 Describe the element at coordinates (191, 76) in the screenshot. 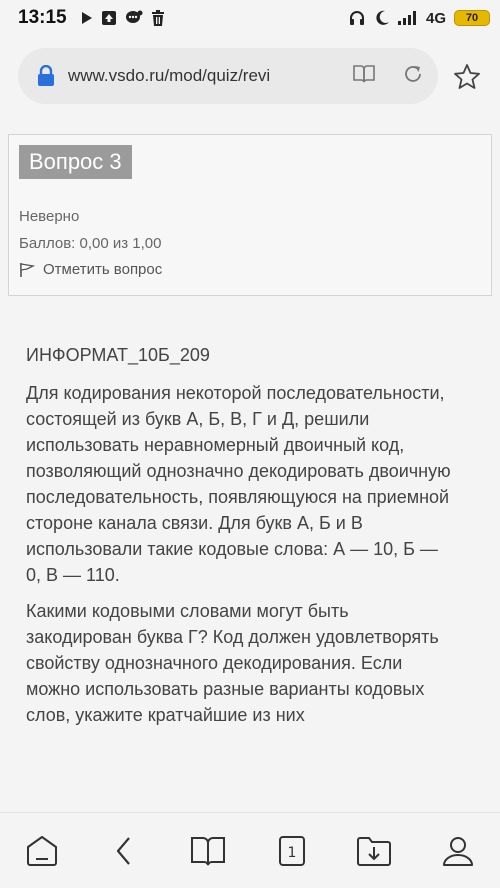

I see `url-text: www.vsdo.ru/mod/quiz/revi` at that location.